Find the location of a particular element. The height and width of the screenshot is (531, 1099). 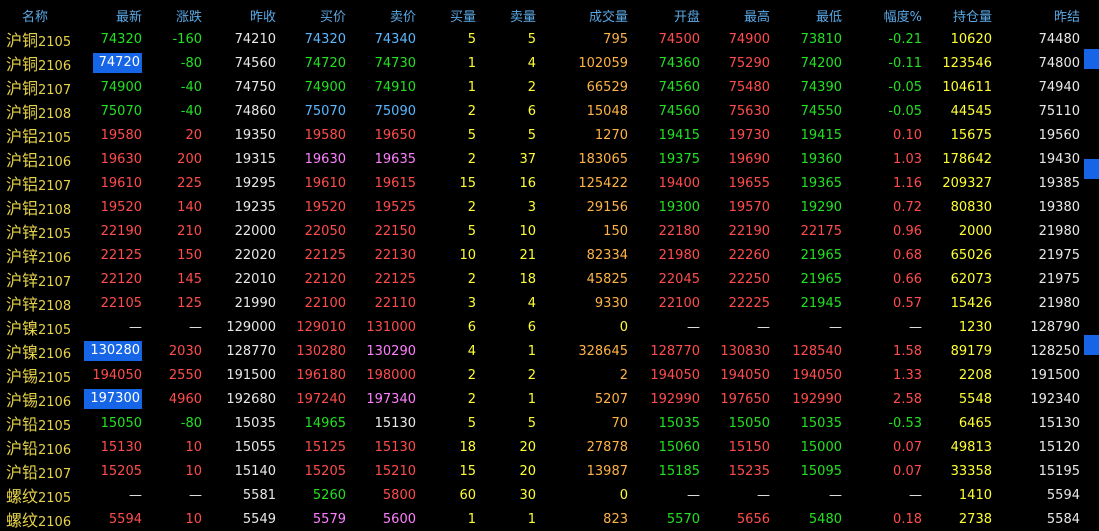

cell-pct-change: — is located at coordinates (886, 327).